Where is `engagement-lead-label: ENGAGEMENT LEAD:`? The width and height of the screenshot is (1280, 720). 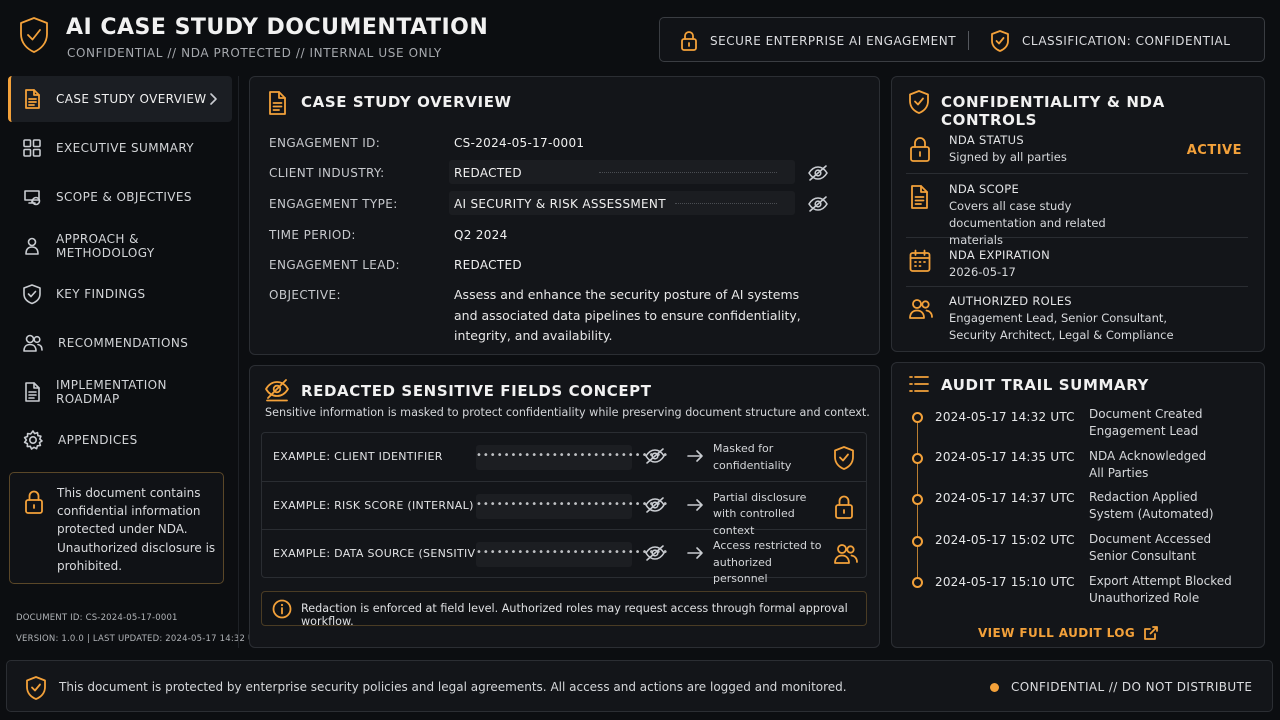 engagement-lead-label: ENGAGEMENT LEAD: is located at coordinates (334, 265).